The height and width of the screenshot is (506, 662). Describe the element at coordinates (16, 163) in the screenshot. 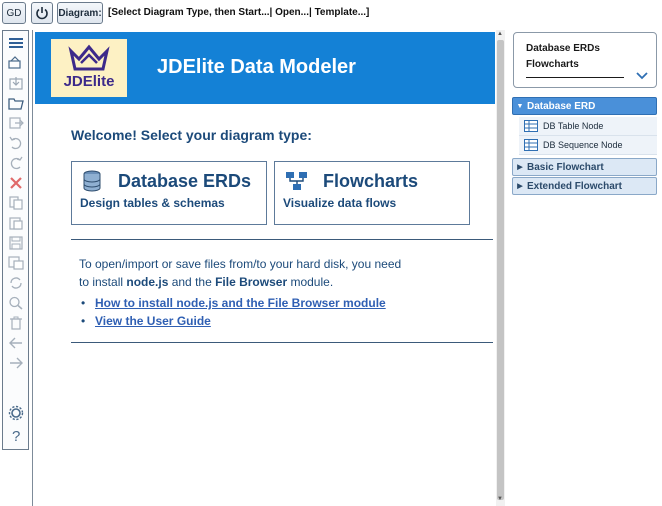

I see `redo-icon` at that location.